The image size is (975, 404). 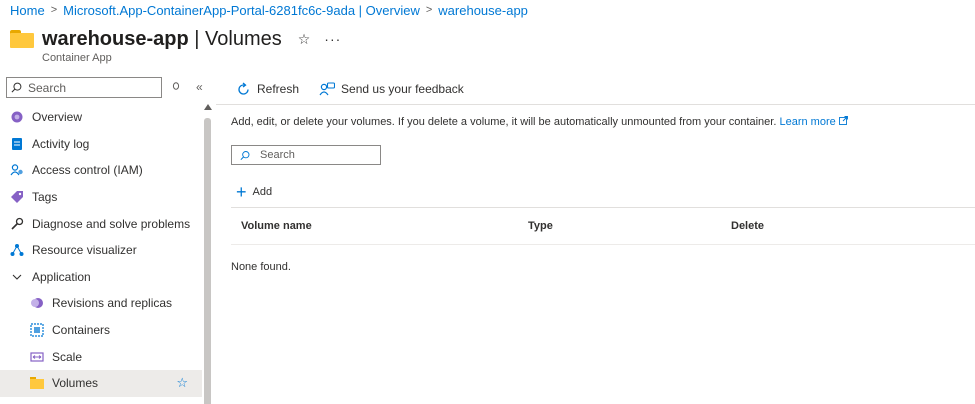 I want to click on sidebar-item-revisions: Revisions and replicas, so click(x=101, y=303).